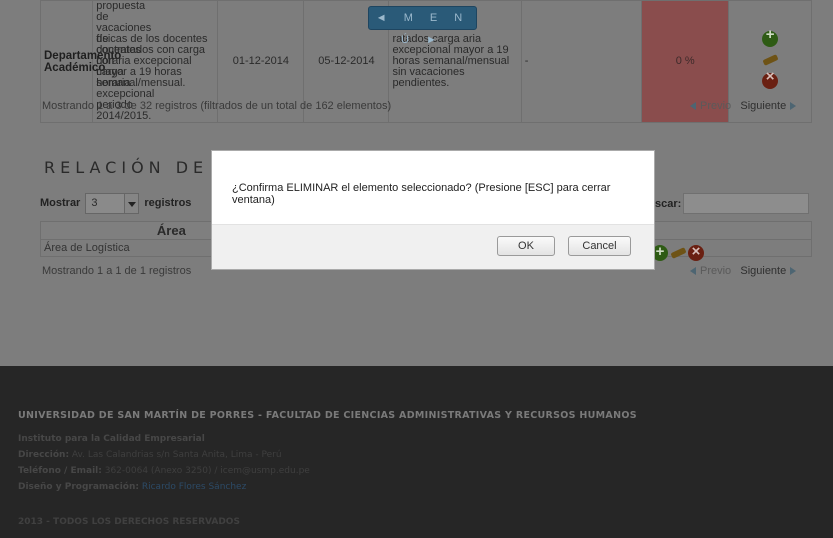 Image resolution: width=833 pixels, height=538 pixels. I want to click on search-label: scar:, so click(668, 204).